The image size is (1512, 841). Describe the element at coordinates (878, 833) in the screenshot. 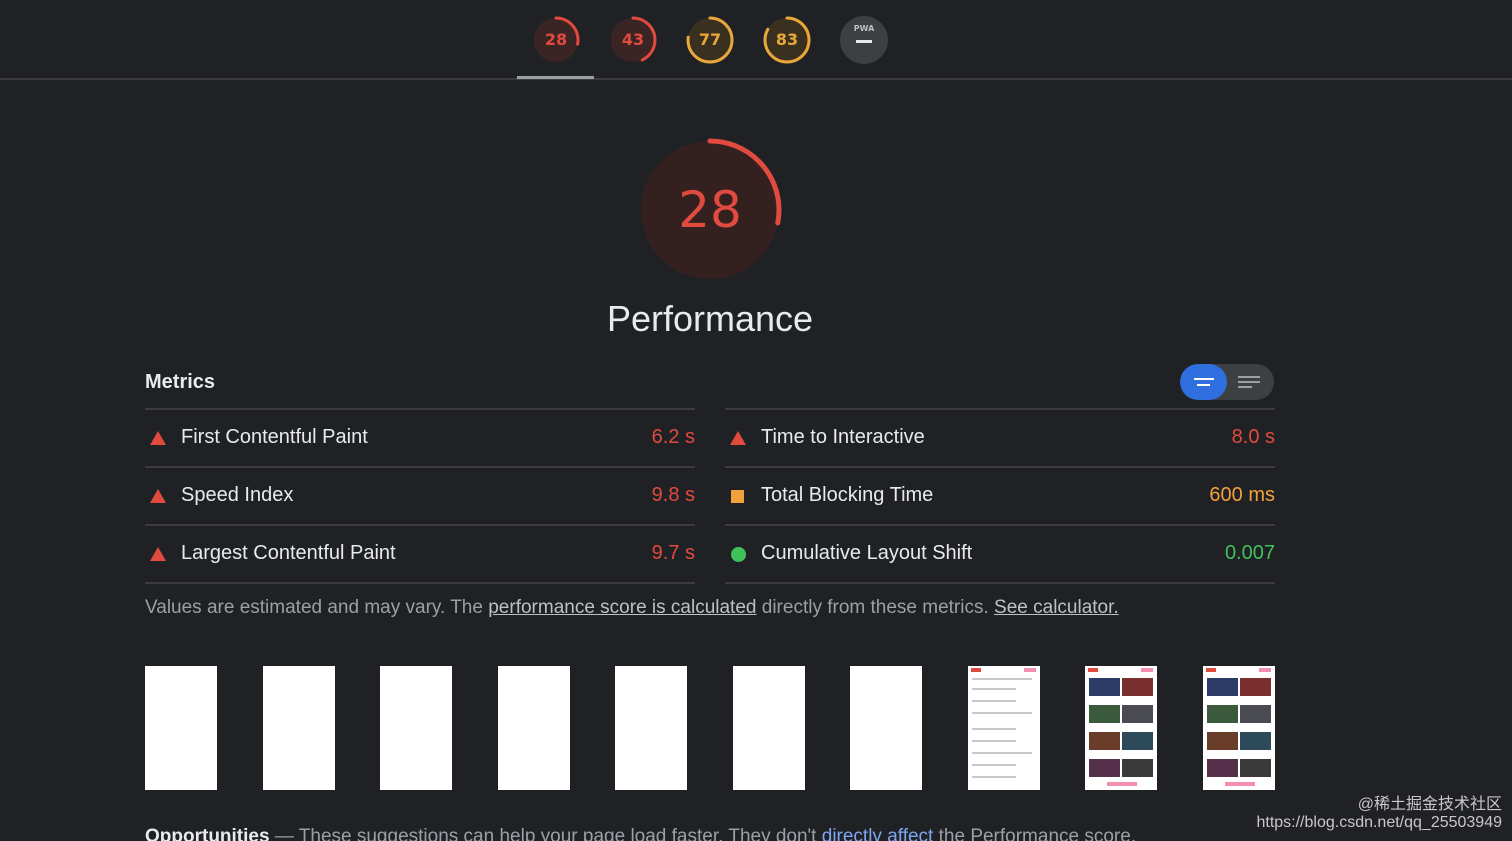

I see `directly-affect-link: directly affect` at that location.